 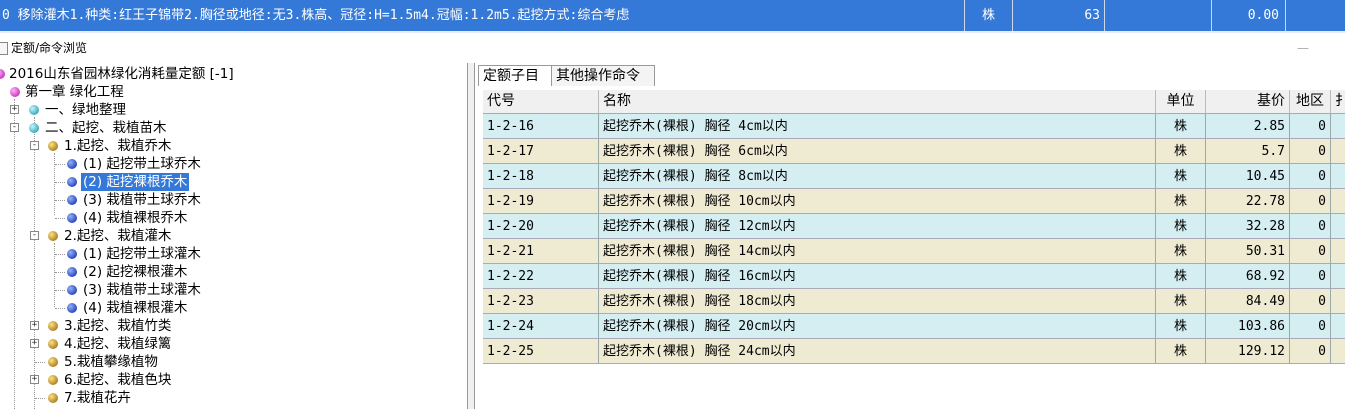 I want to click on cell-code: 1-2-23, so click(x=541, y=301).